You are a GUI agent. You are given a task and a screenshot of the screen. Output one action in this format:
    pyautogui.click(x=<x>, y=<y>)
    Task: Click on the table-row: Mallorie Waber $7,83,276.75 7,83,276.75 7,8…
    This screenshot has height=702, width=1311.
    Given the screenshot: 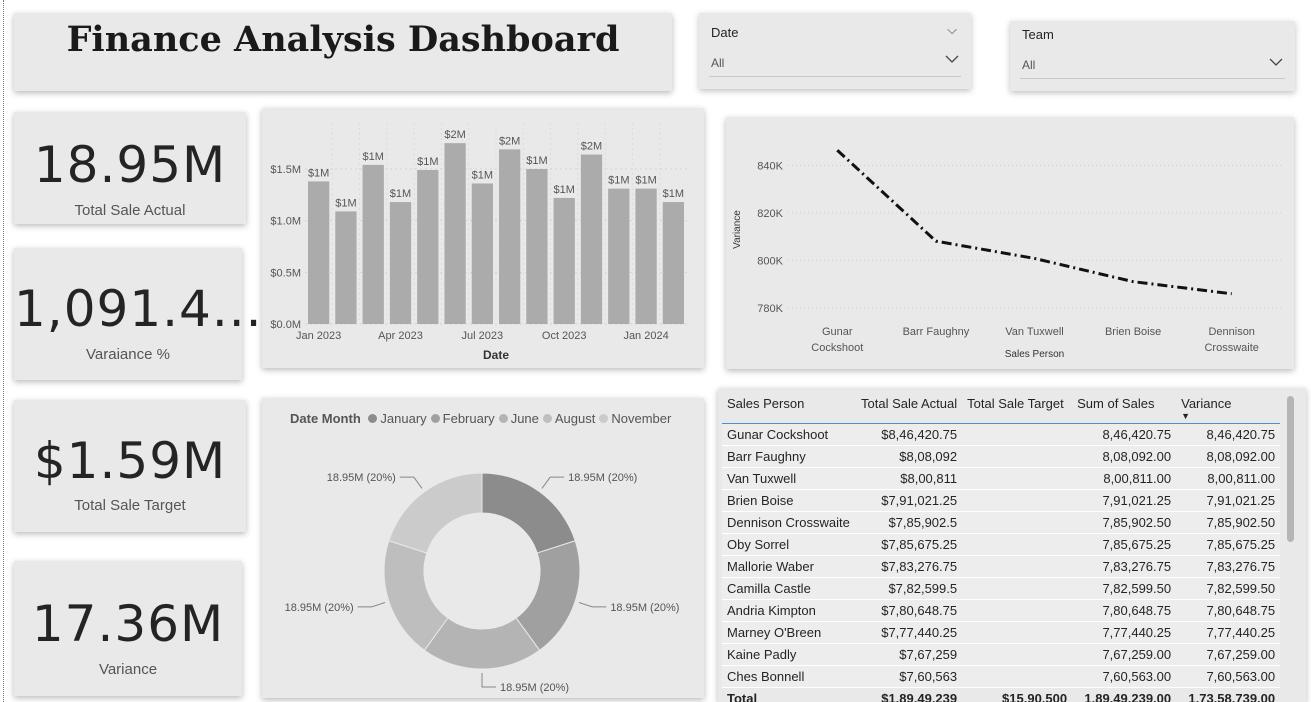 What is the action you would take?
    pyautogui.click(x=1001, y=566)
    